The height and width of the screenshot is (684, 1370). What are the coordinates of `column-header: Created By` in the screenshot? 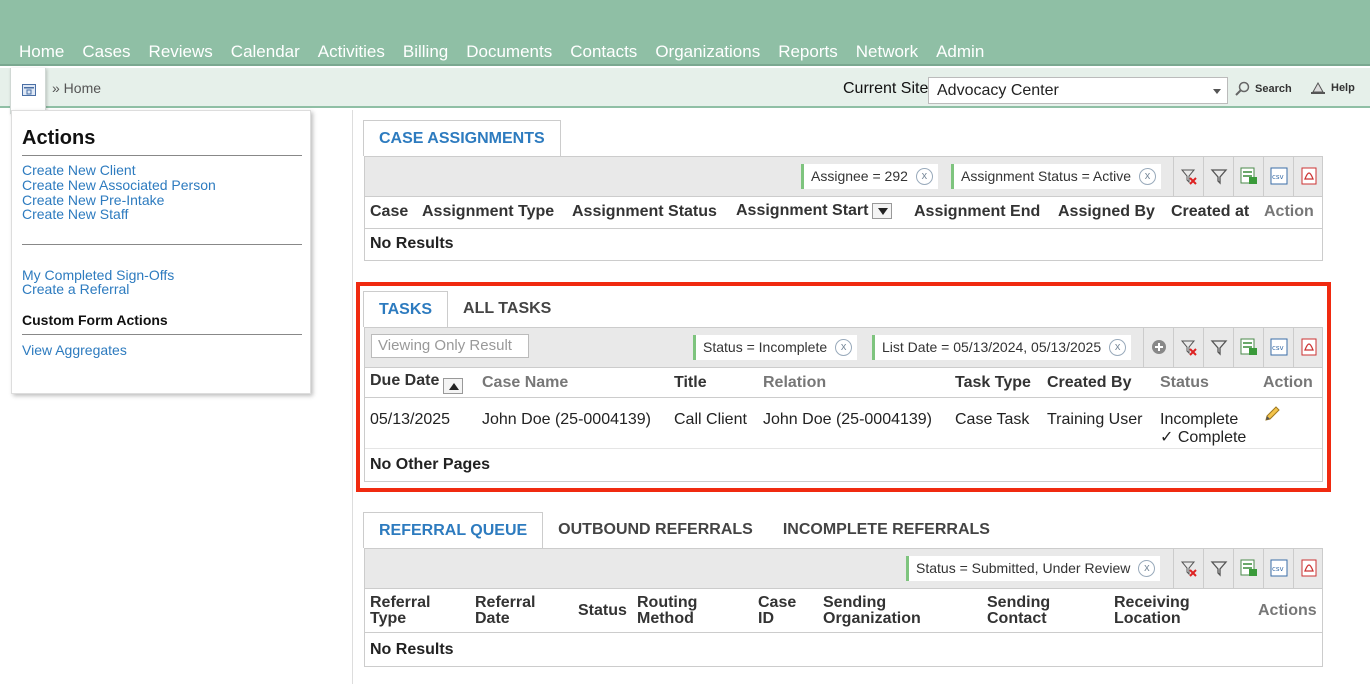 It's located at (1089, 383).